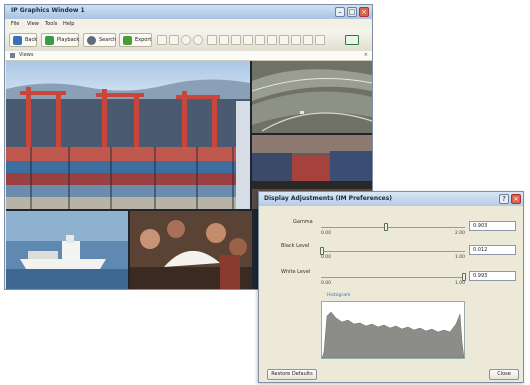  I want to click on play-icon, so click(49, 40).